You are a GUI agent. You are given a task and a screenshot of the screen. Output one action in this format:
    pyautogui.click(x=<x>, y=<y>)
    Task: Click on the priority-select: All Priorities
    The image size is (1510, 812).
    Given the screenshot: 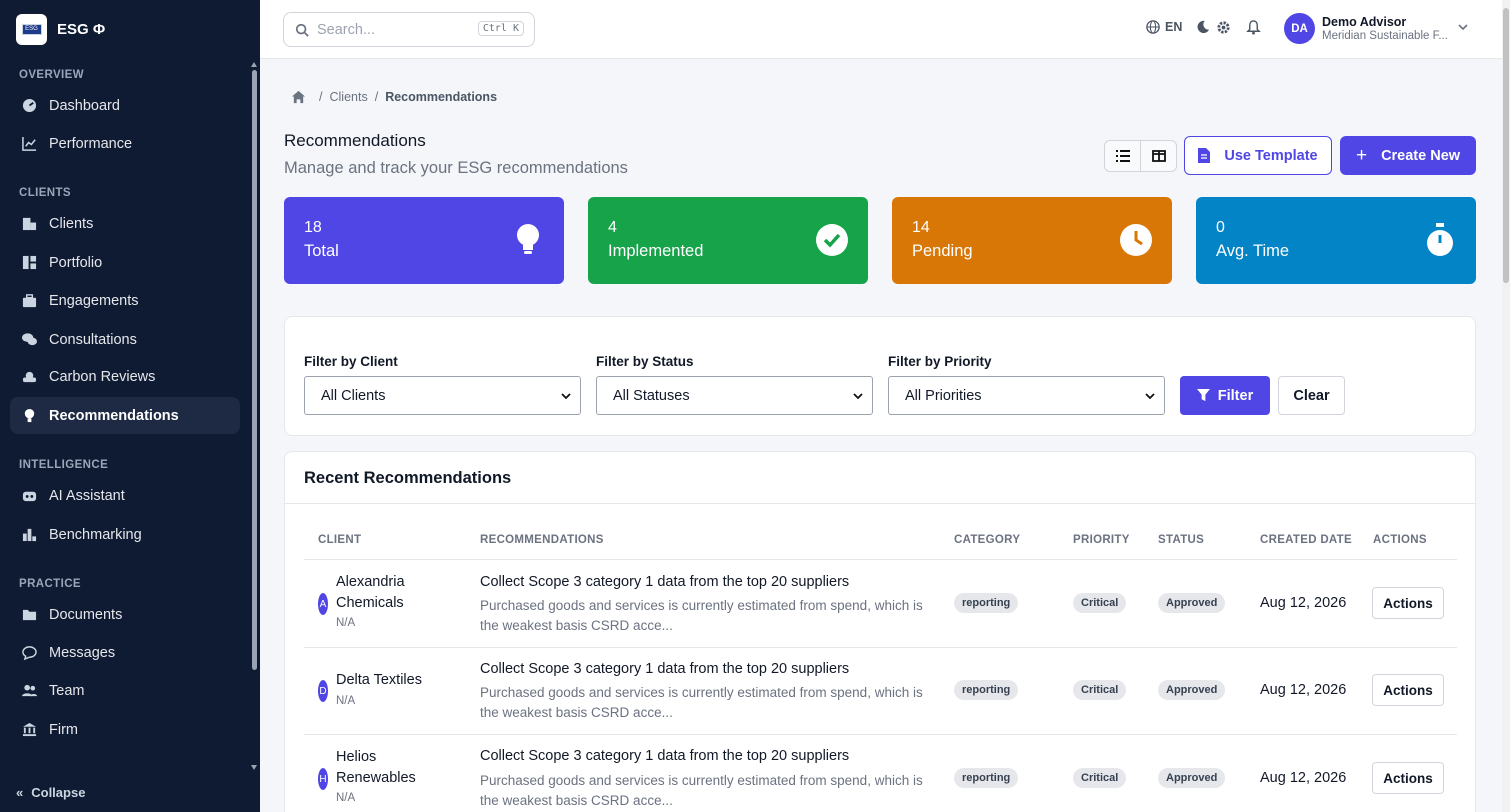 What is the action you would take?
    pyautogui.click(x=1026, y=395)
    